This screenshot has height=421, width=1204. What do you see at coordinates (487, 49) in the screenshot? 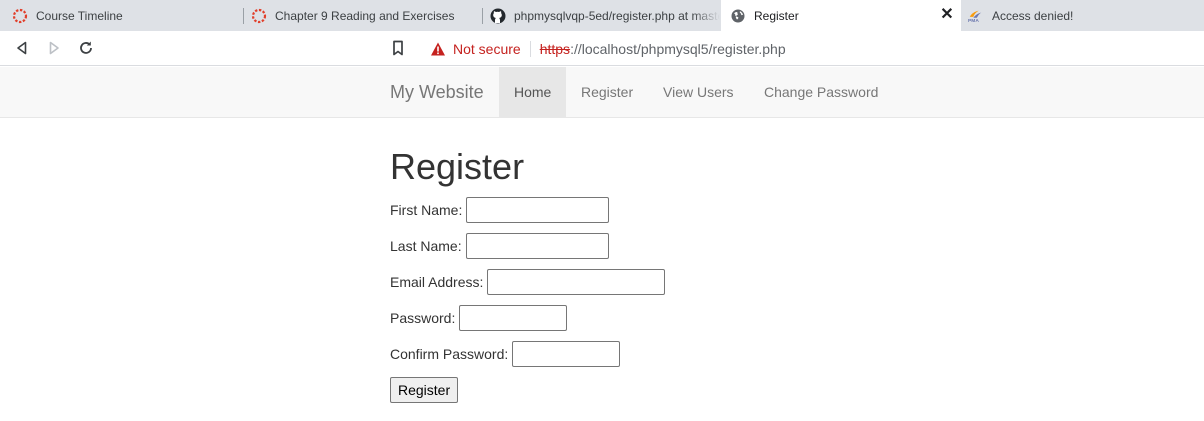
I see `security-status-label: Not secure` at bounding box center [487, 49].